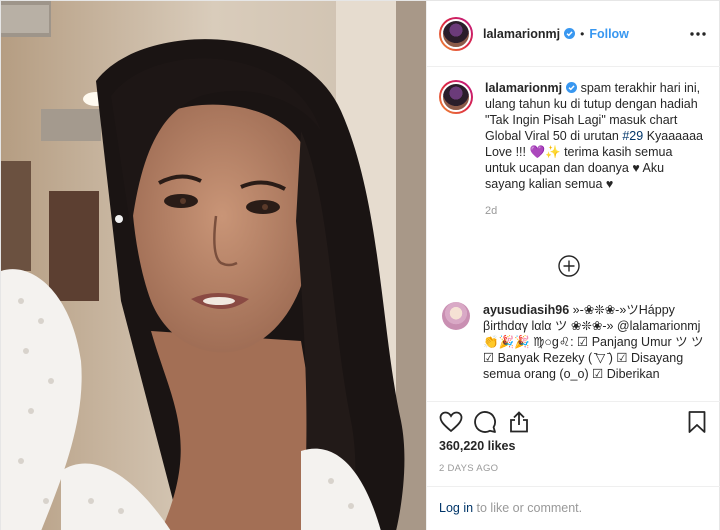 The width and height of the screenshot is (720, 530). What do you see at coordinates (456, 33) in the screenshot?
I see `author-avatar` at bounding box center [456, 33].